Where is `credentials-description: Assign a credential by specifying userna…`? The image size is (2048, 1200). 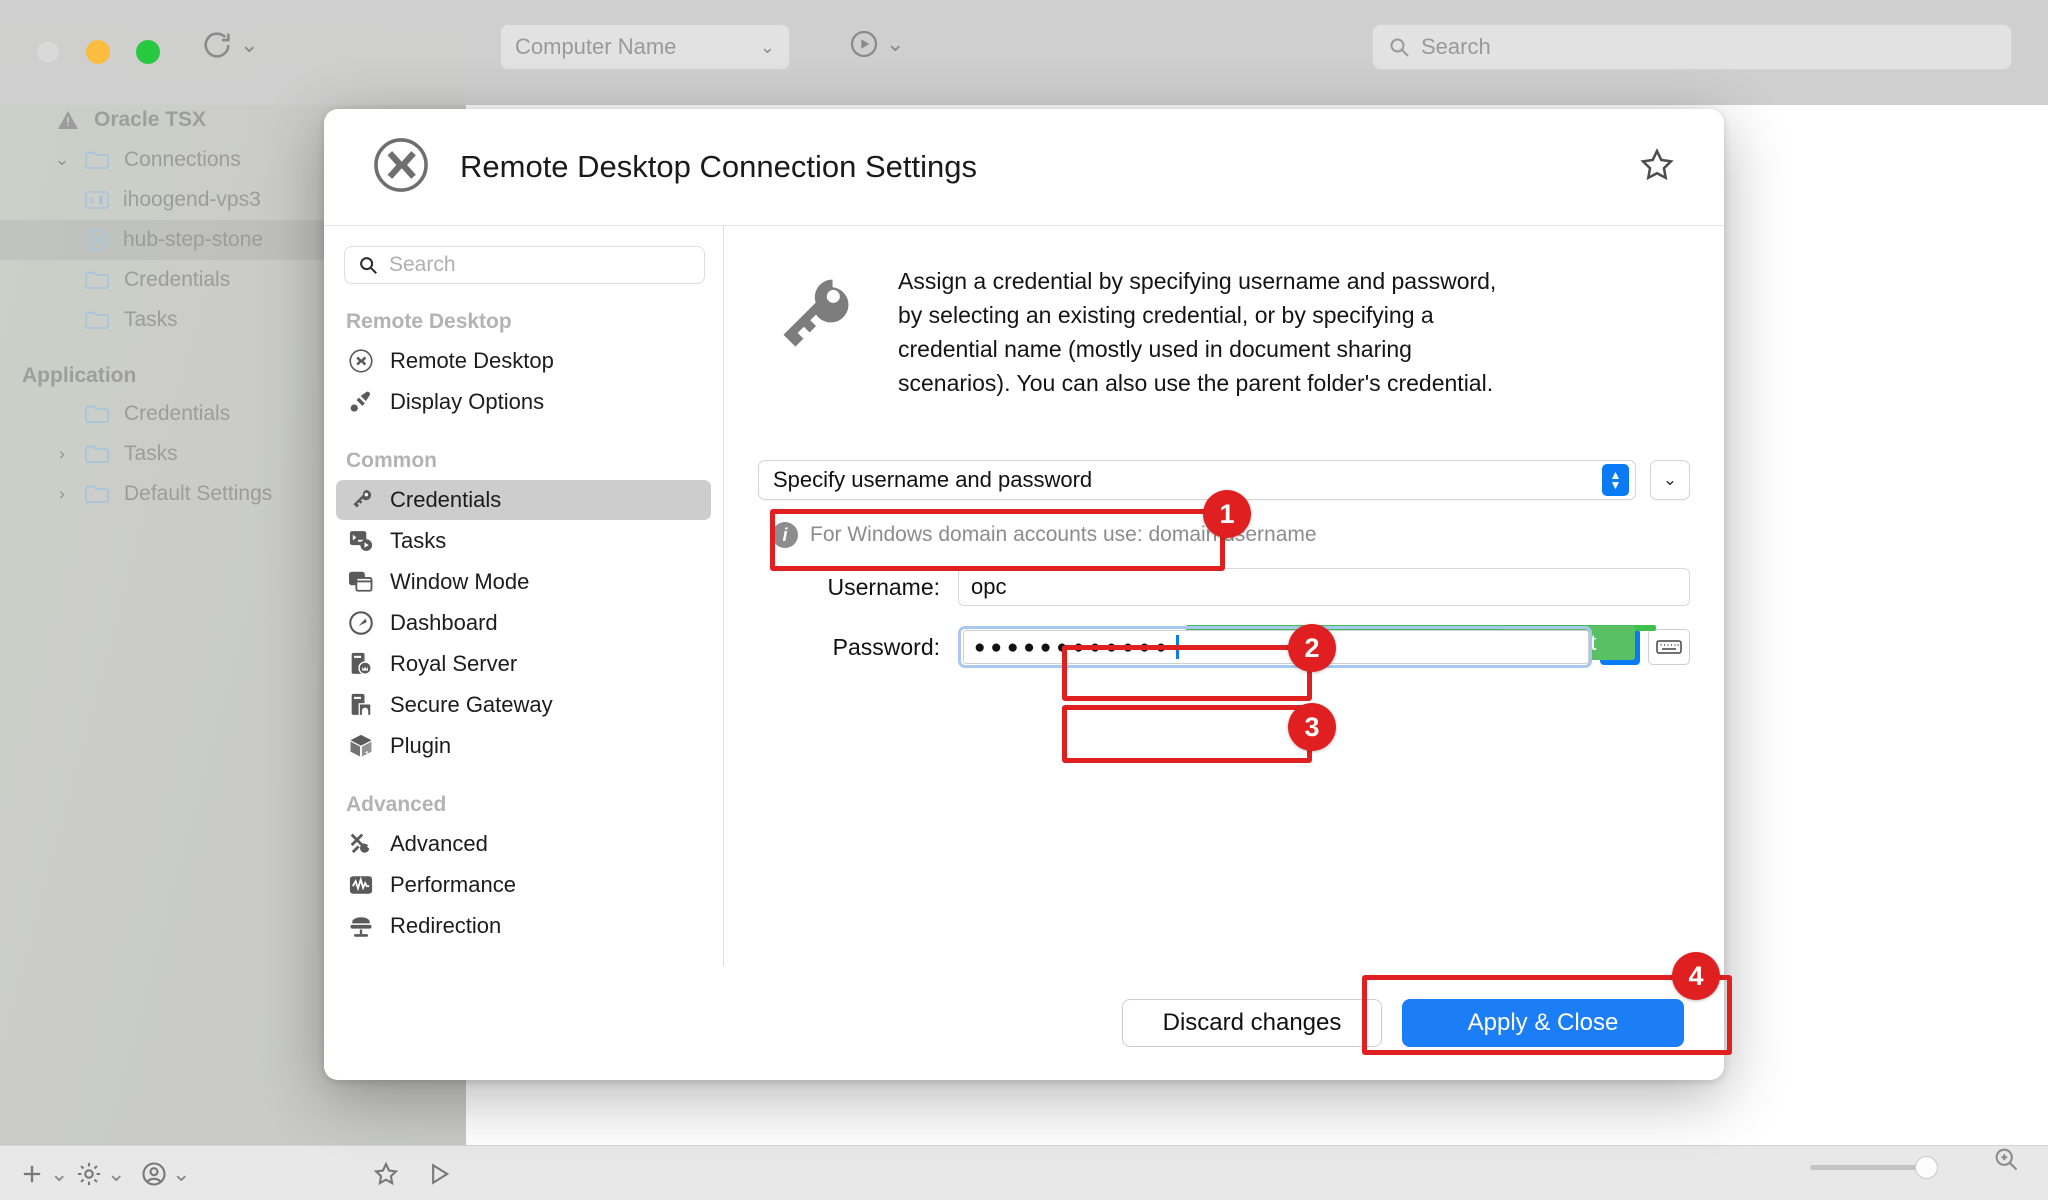
credentials-description: Assign a credential by specifying userna… is located at coordinates (1197, 332).